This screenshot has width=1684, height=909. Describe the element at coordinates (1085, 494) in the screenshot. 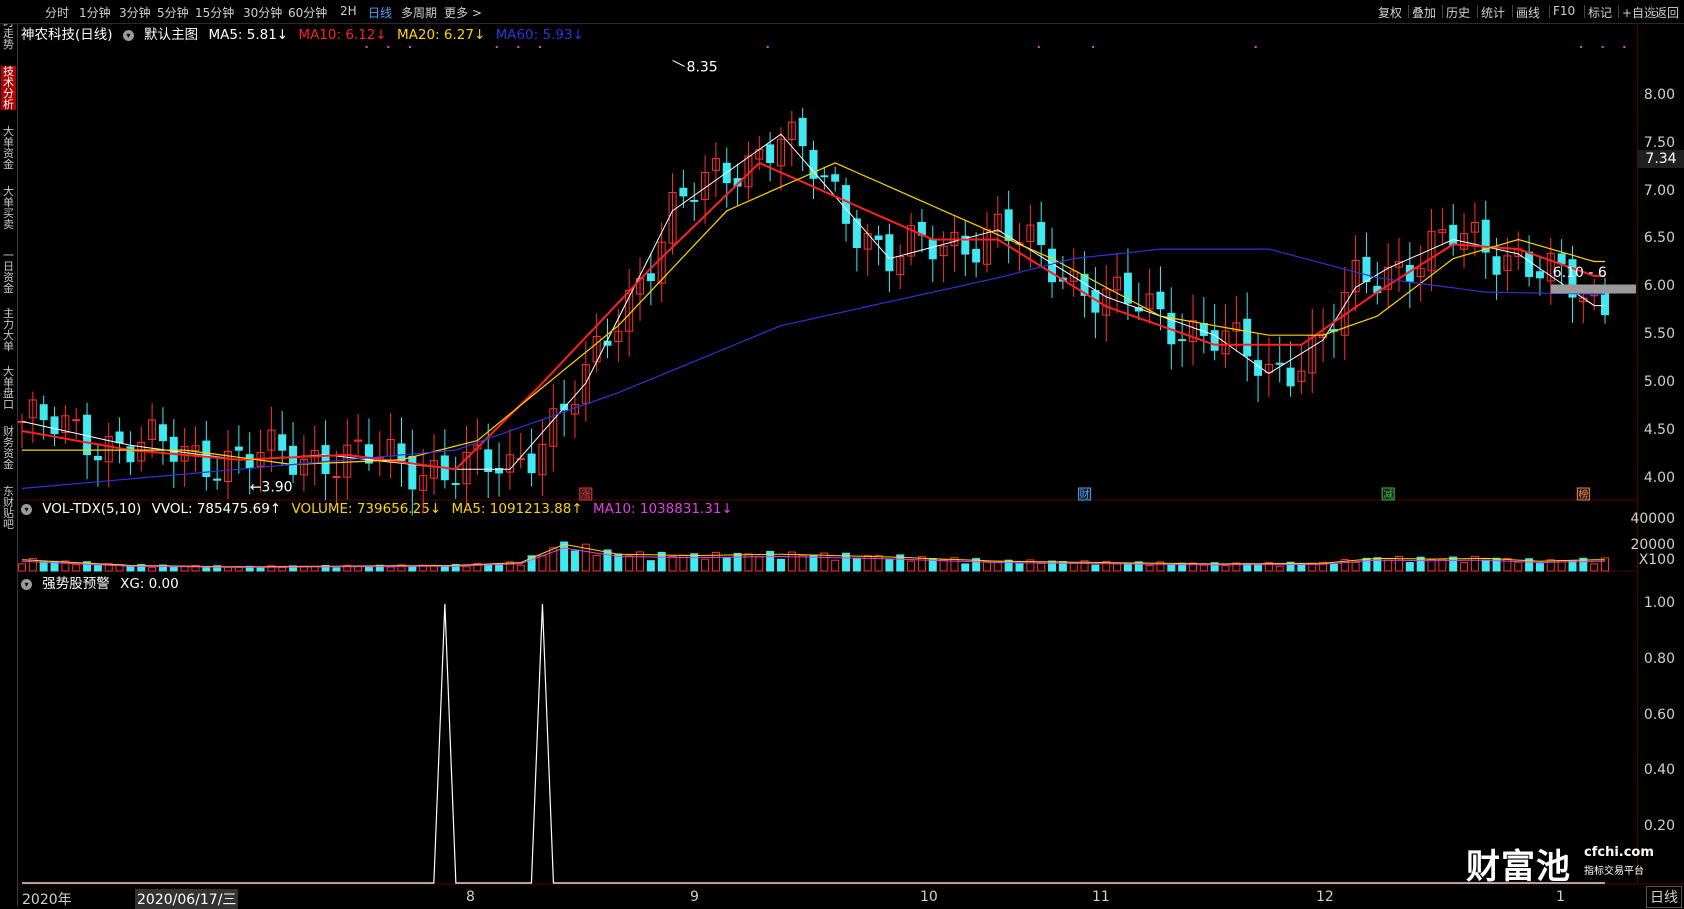

I see `event-mark-label: 财` at that location.